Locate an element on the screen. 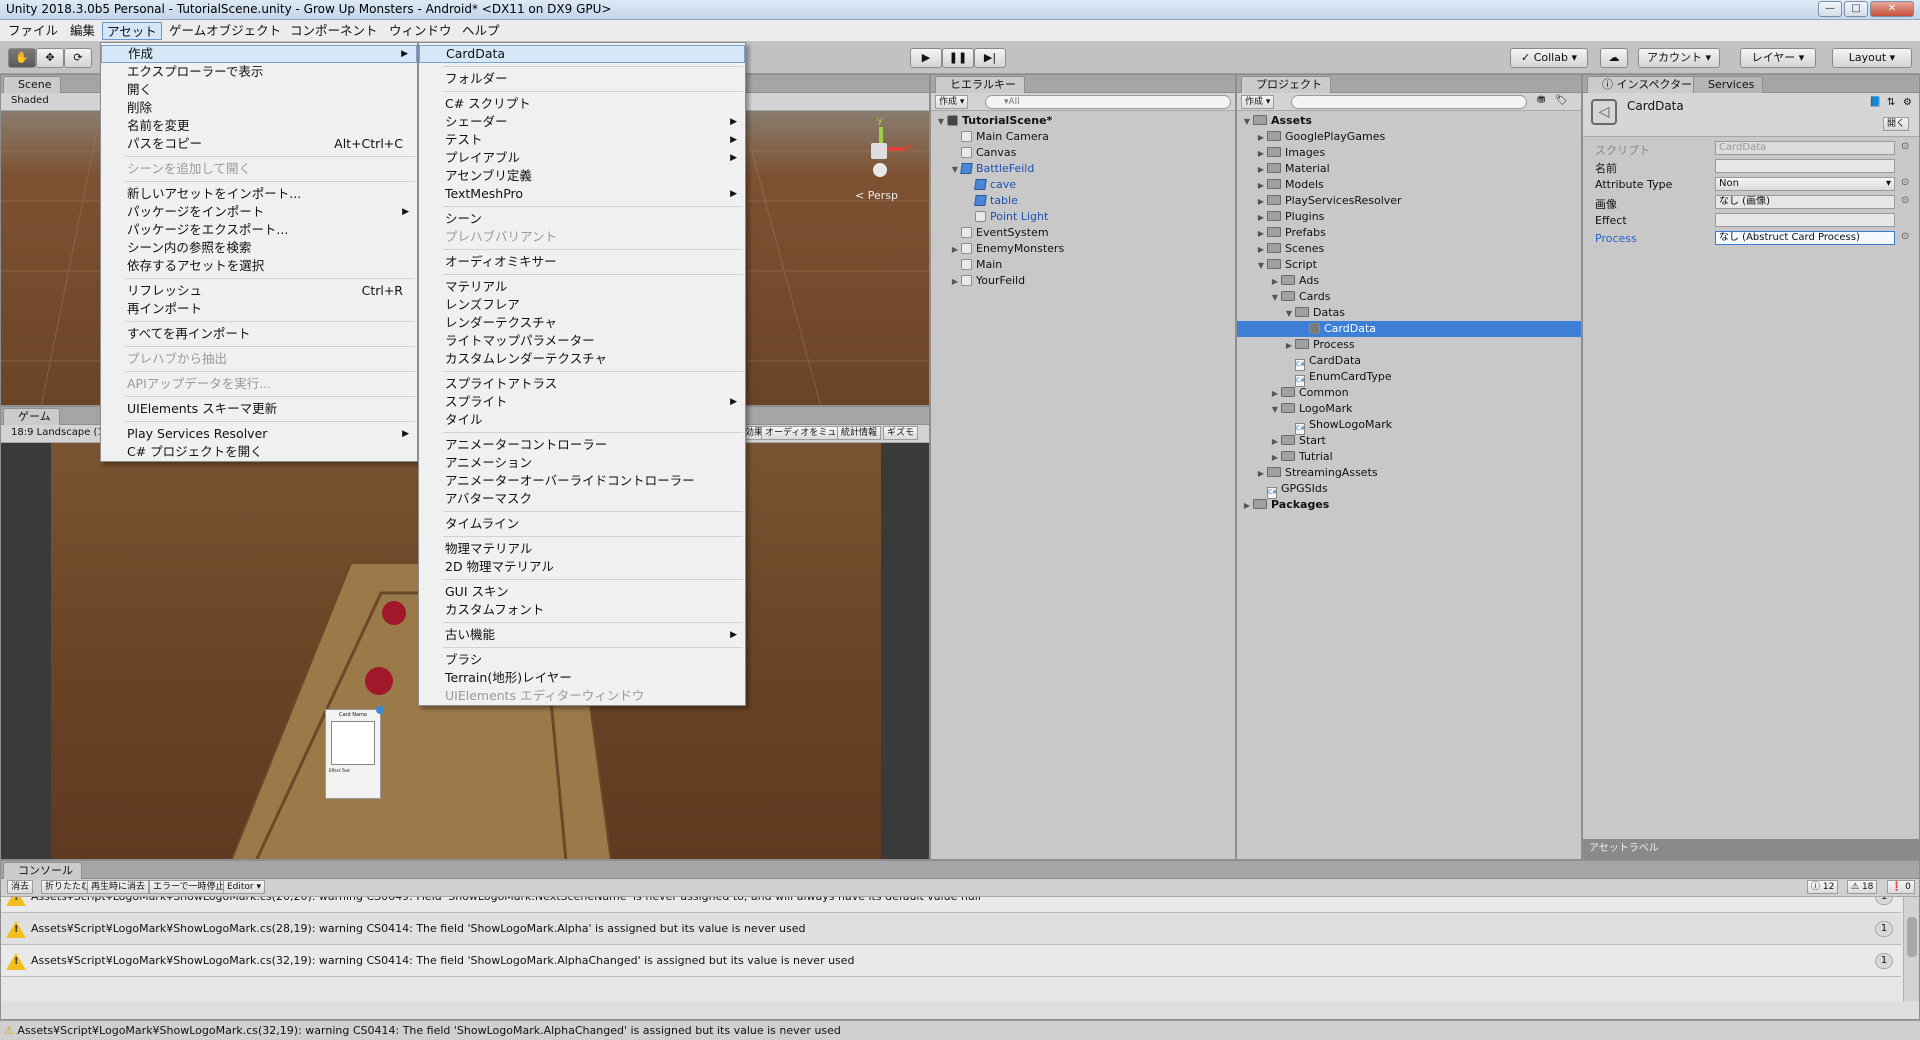 This screenshot has height=1040, width=1920. layout-dropdown: Layout ▾ is located at coordinates (1872, 58).